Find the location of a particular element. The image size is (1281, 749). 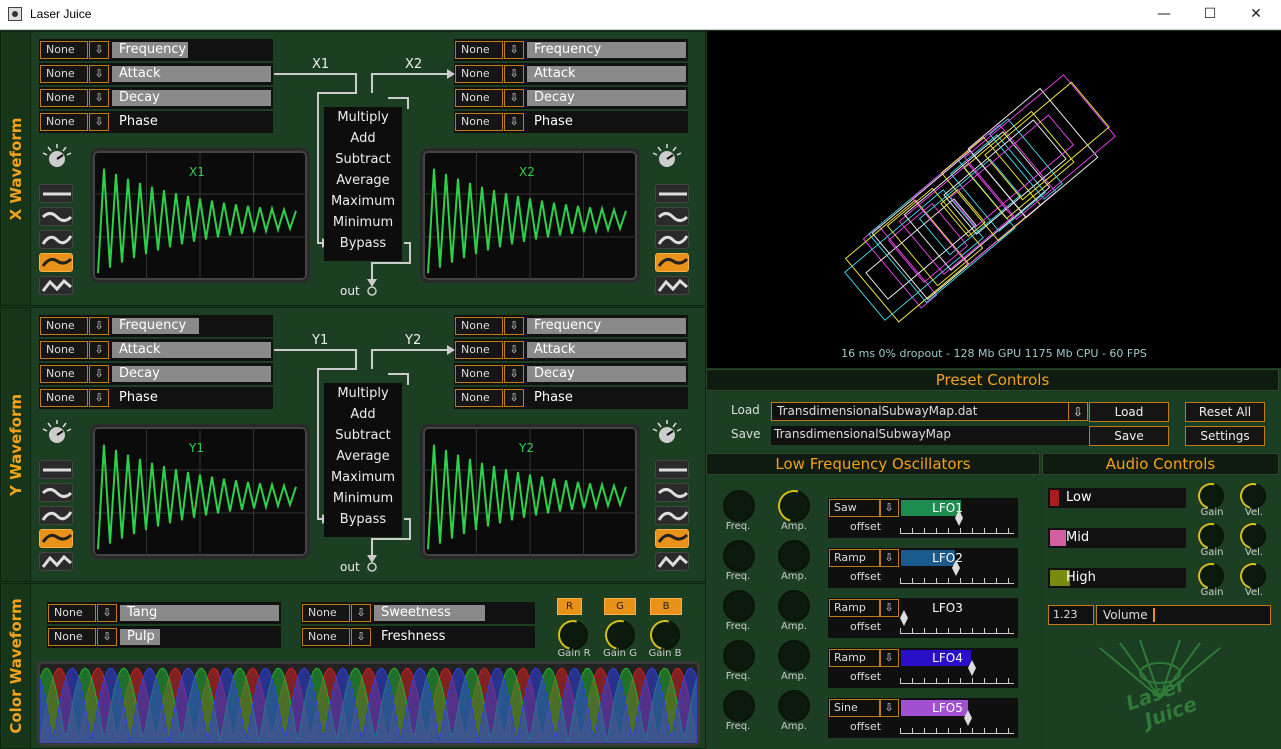

lfo4-type-select: Ramp is located at coordinates (855, 658).